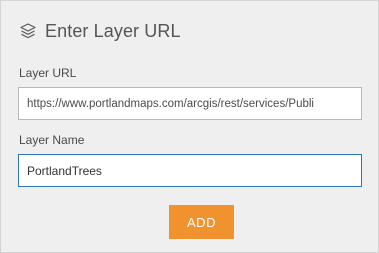 The height and width of the screenshot is (253, 379). I want to click on add-button: ADD, so click(201, 222).